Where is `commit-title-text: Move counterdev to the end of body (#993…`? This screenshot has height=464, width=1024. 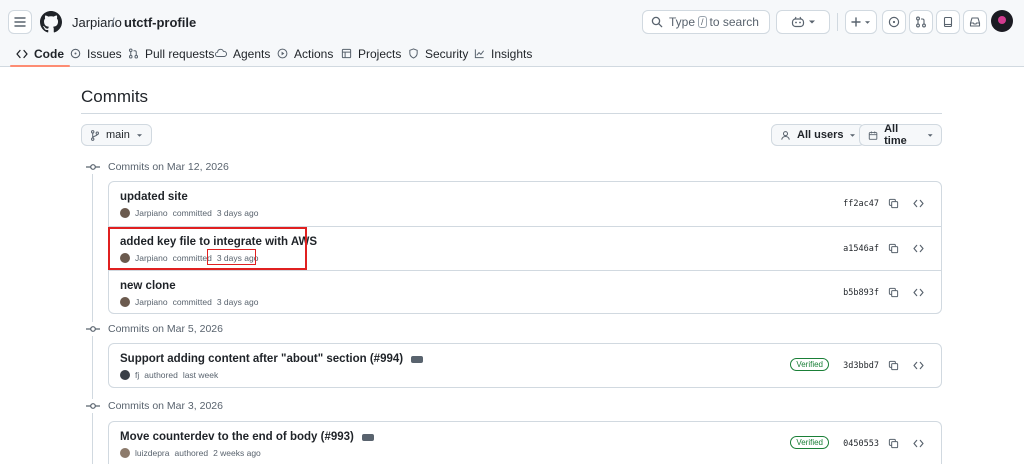 commit-title-text: Move counterdev to the end of body (#993… is located at coordinates (237, 437).